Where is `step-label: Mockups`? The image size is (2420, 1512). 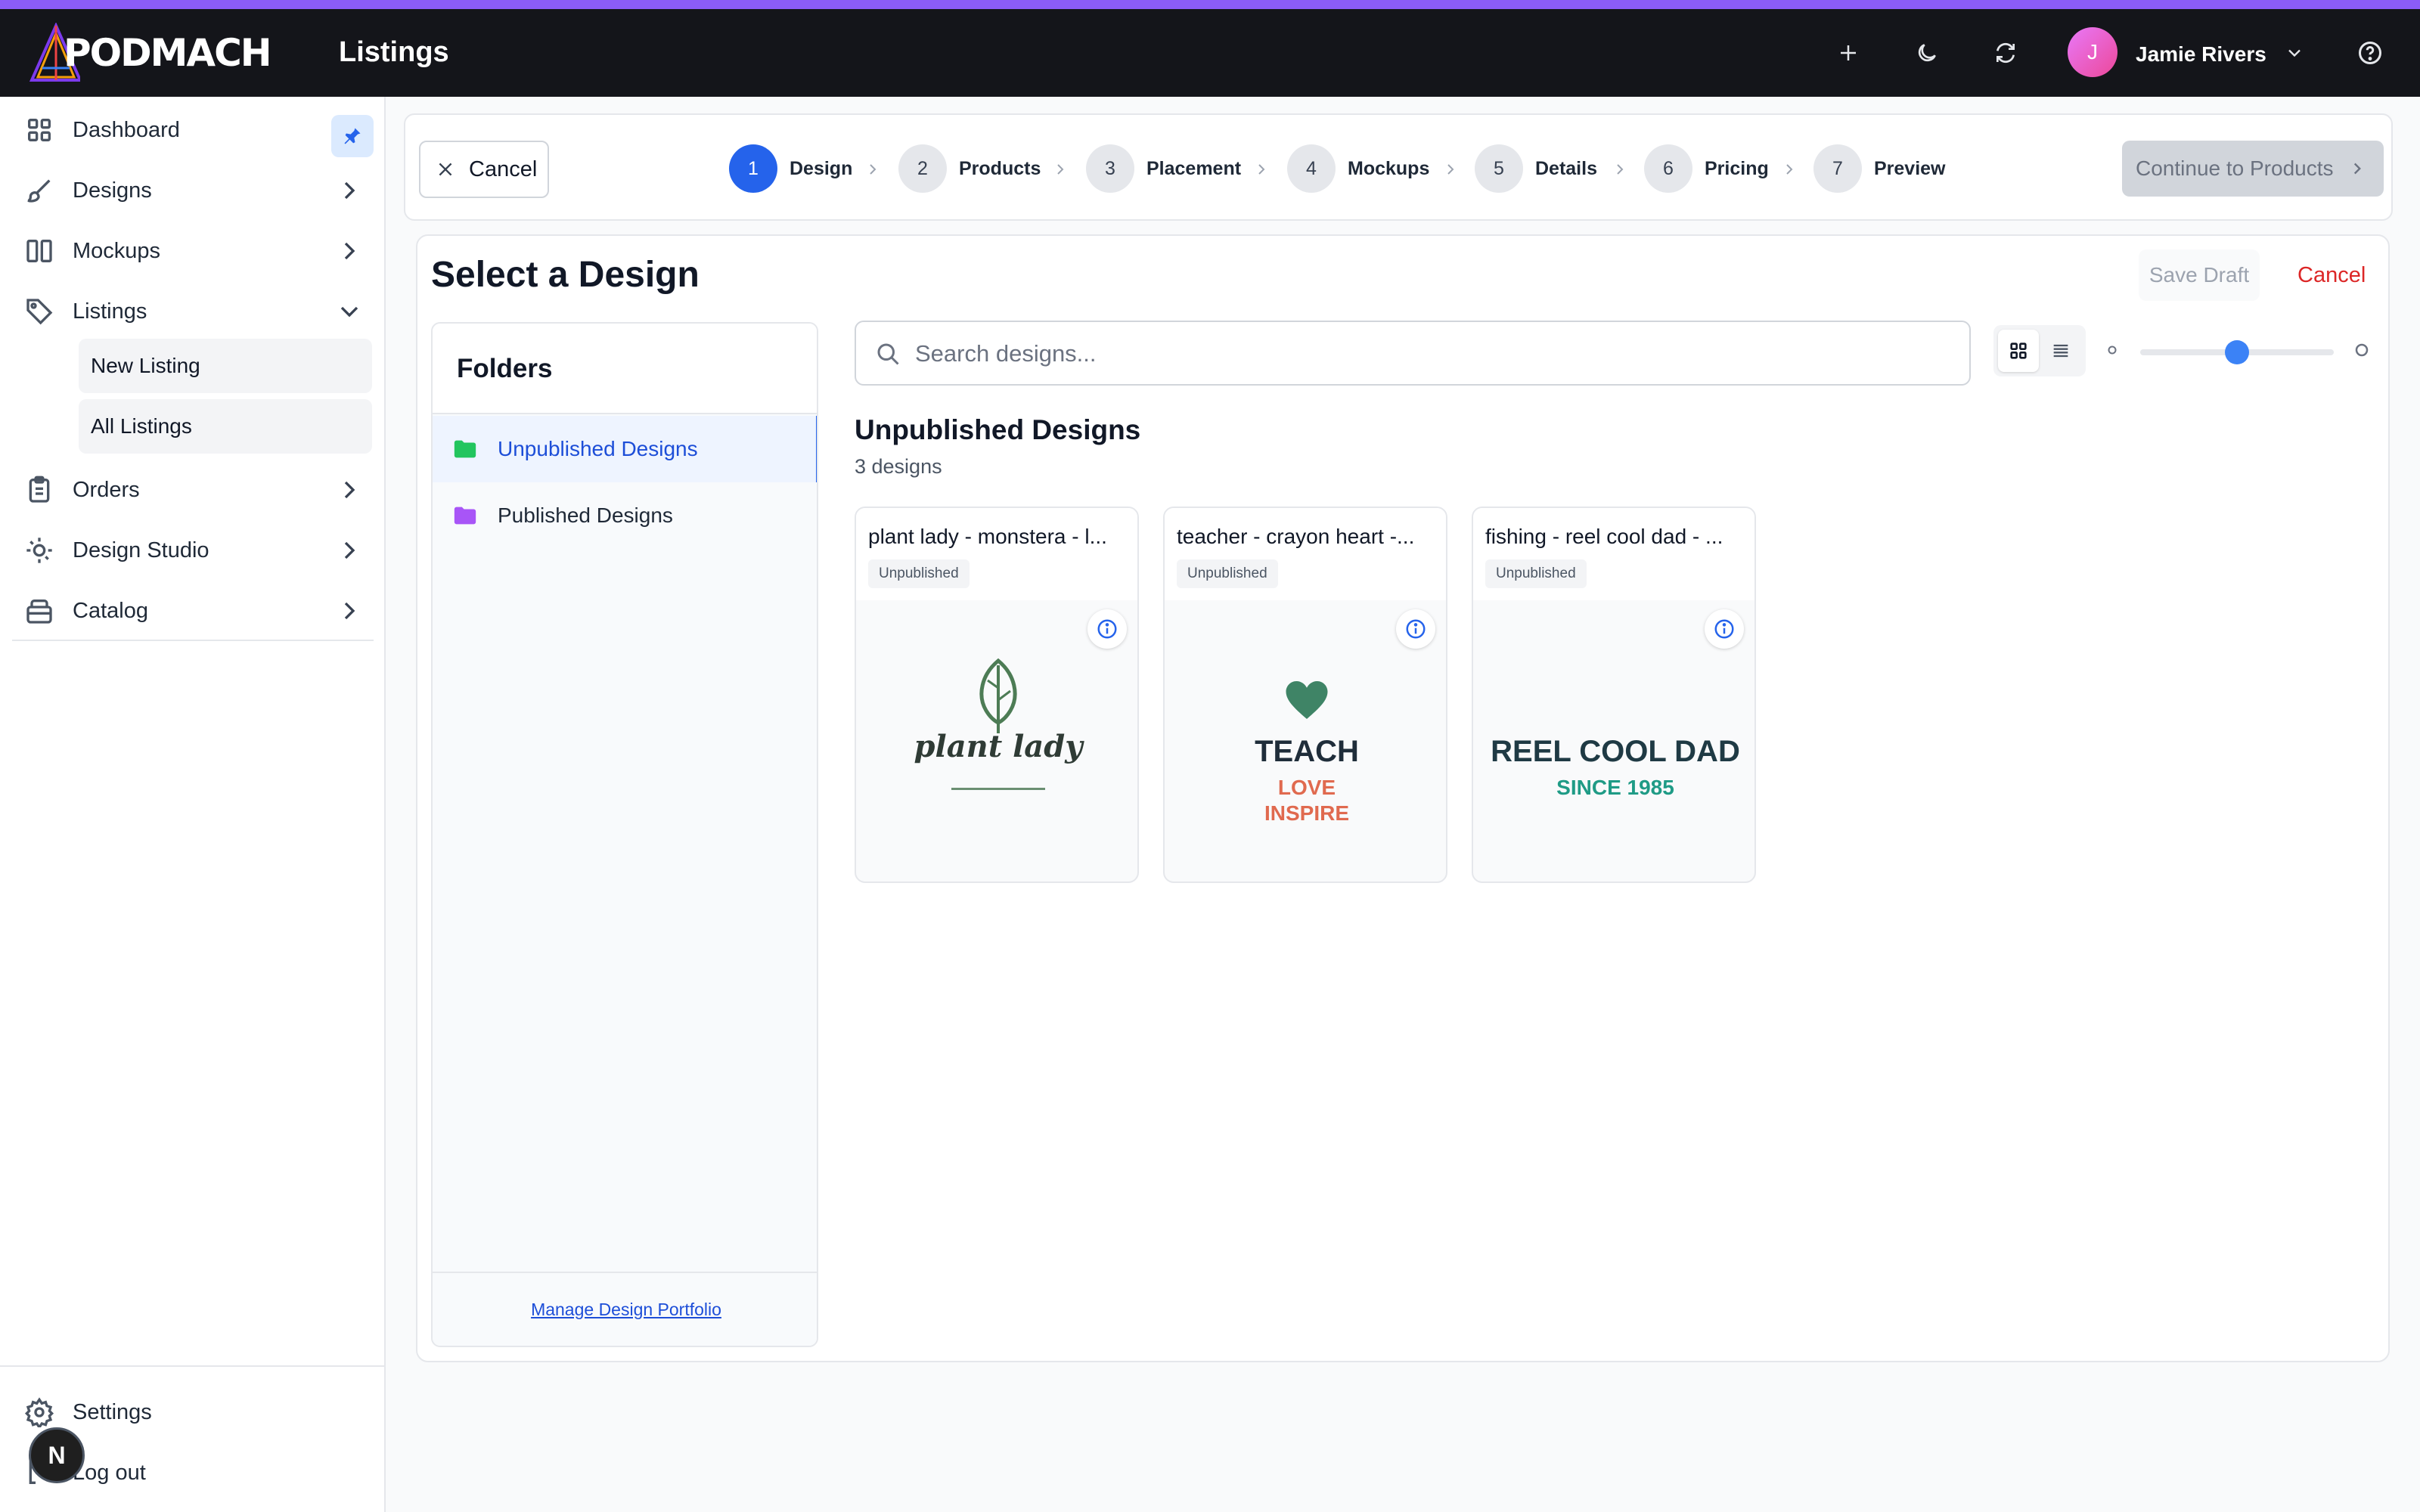
step-label: Mockups is located at coordinates (1389, 168).